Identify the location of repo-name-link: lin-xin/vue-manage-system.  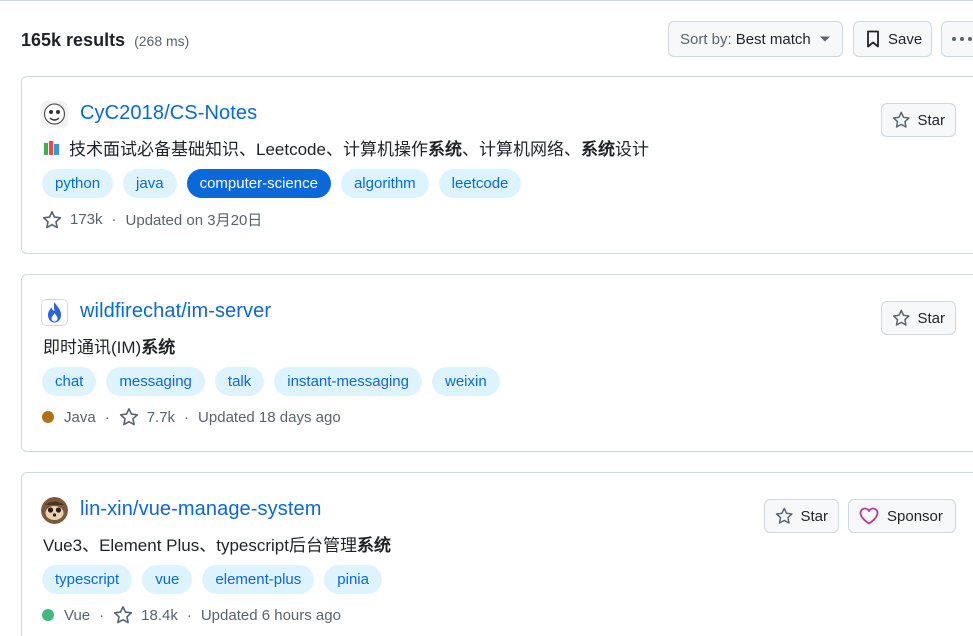
(200, 509).